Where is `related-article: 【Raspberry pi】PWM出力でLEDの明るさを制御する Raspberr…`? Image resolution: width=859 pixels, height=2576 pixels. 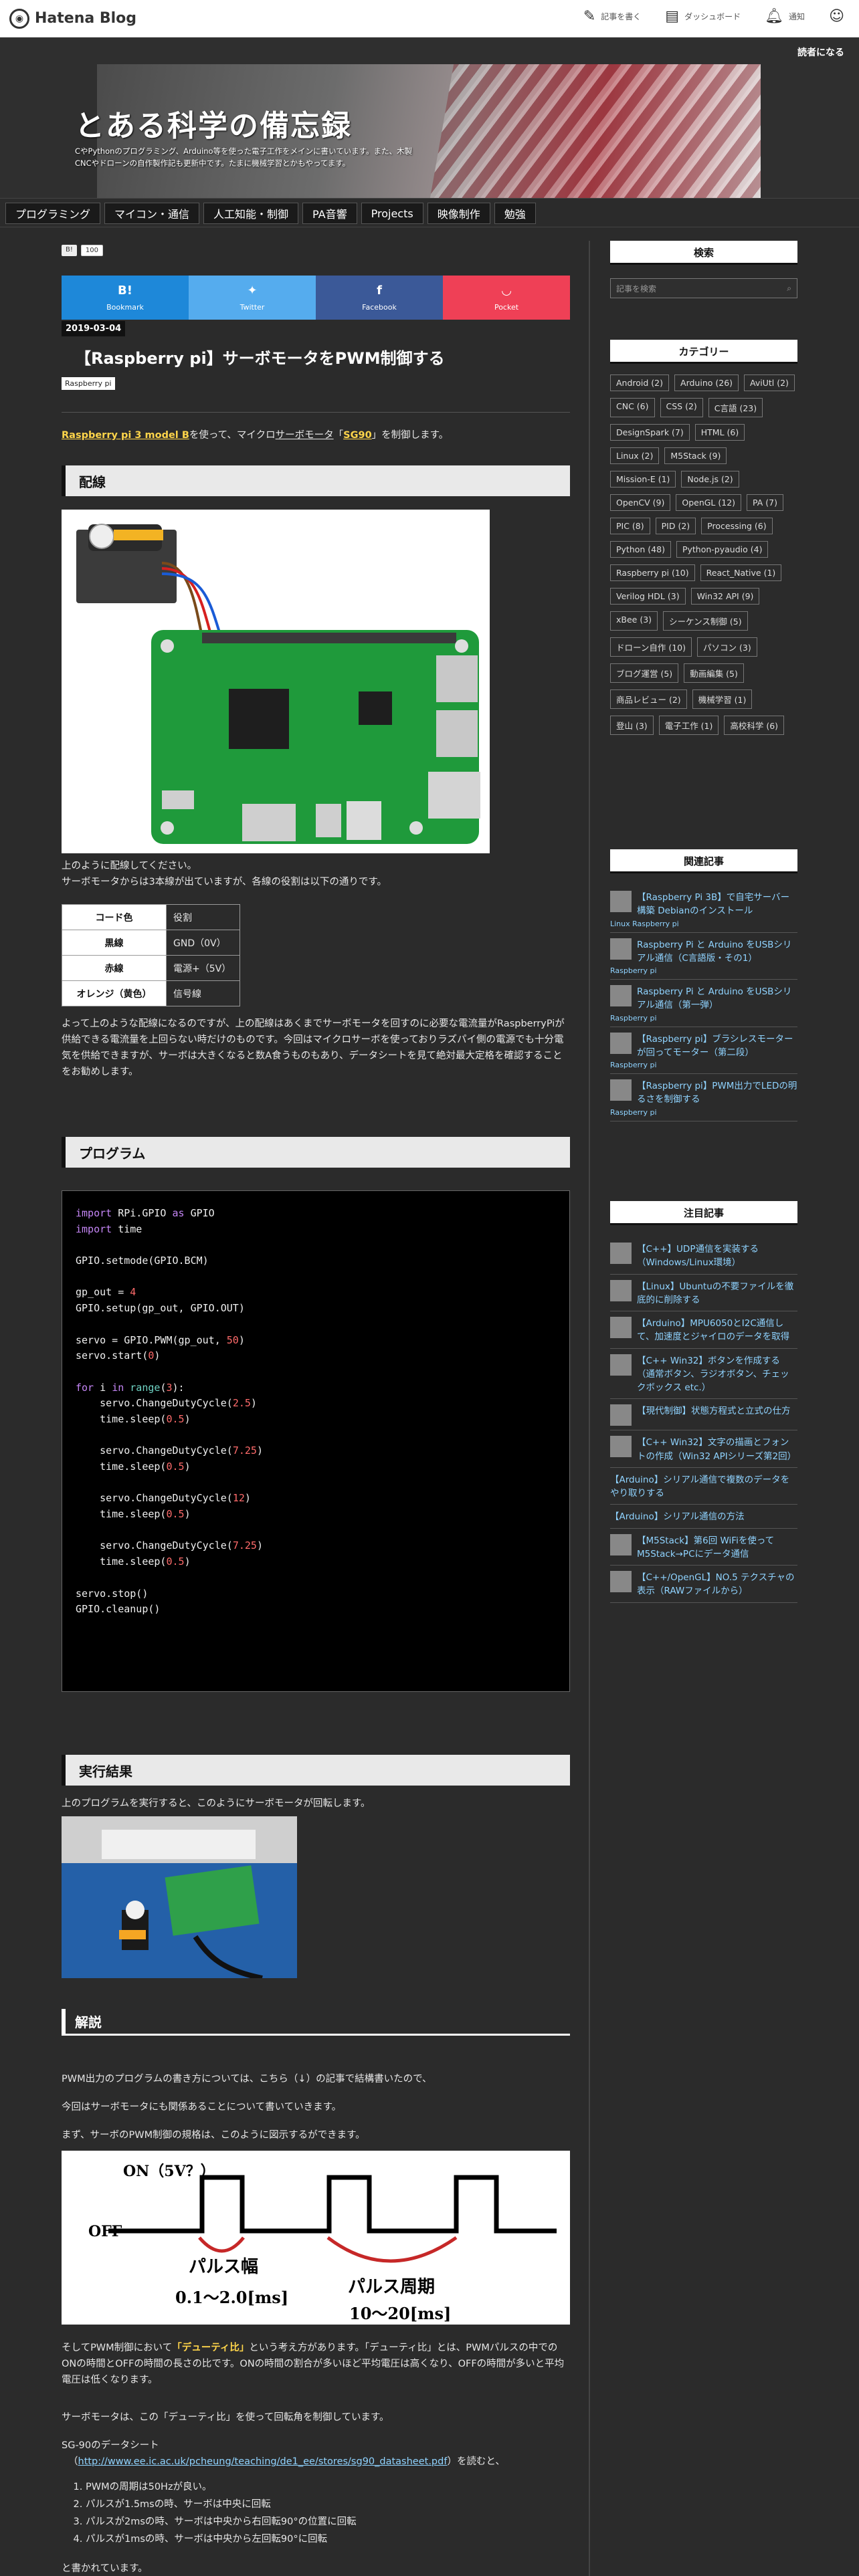
related-article: 【Raspberry pi】PWM出力でLEDの明るさを制御する Raspberr… is located at coordinates (703, 1097).